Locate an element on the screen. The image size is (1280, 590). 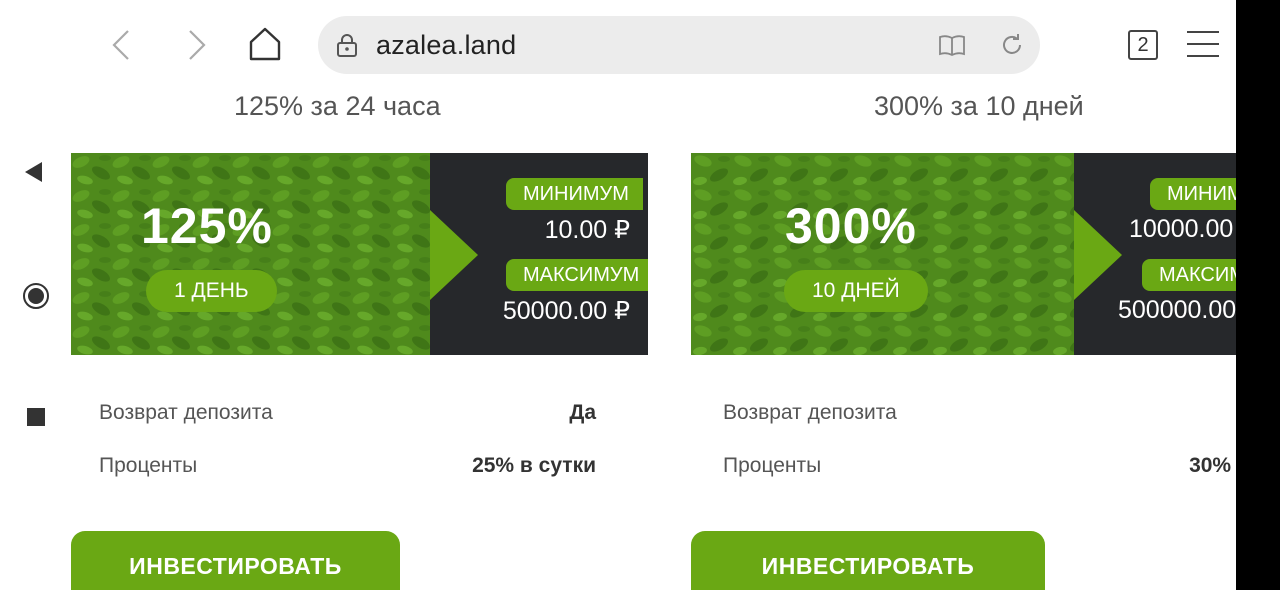
plan-title: 300% за 10 дней is located at coordinates (979, 106).